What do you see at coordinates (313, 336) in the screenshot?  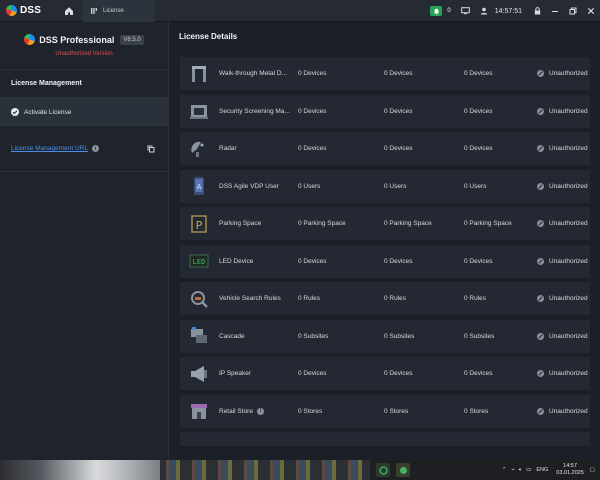 I see `row-total: 0 Subsites` at bounding box center [313, 336].